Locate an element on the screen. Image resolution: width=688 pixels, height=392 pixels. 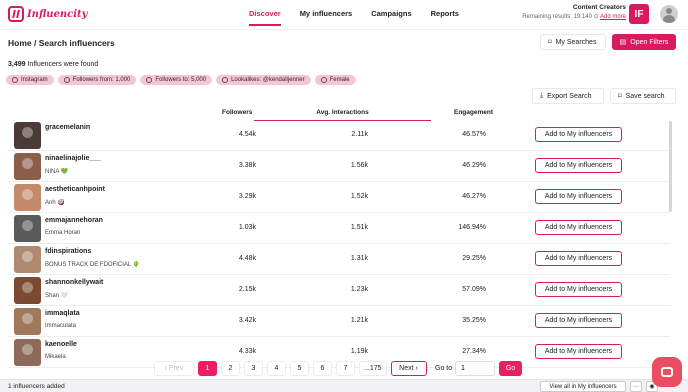
page-button: 1 is located at coordinates (207, 368).